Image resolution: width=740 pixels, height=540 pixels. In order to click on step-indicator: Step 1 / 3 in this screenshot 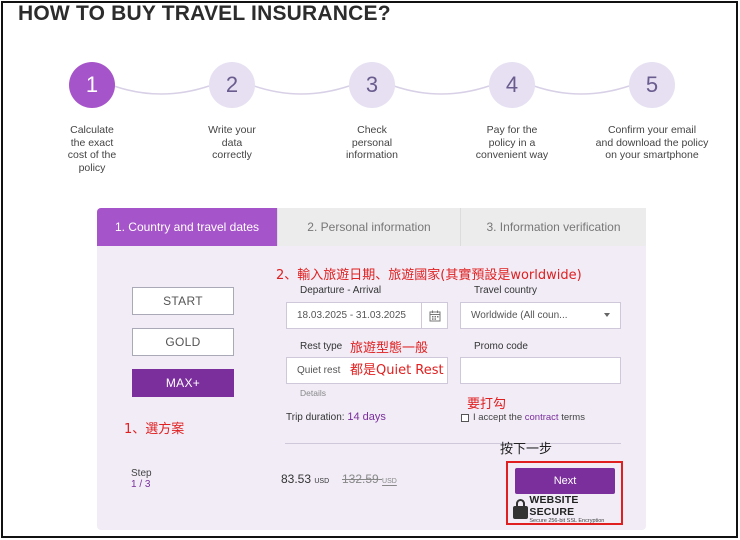, I will do `click(141, 479)`.